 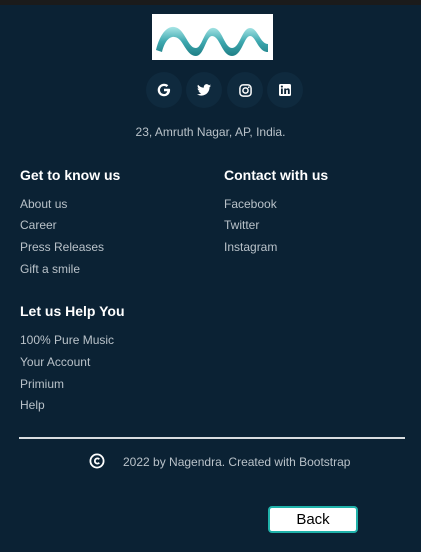 What do you see at coordinates (32, 405) in the screenshot?
I see `link-help: Help` at bounding box center [32, 405].